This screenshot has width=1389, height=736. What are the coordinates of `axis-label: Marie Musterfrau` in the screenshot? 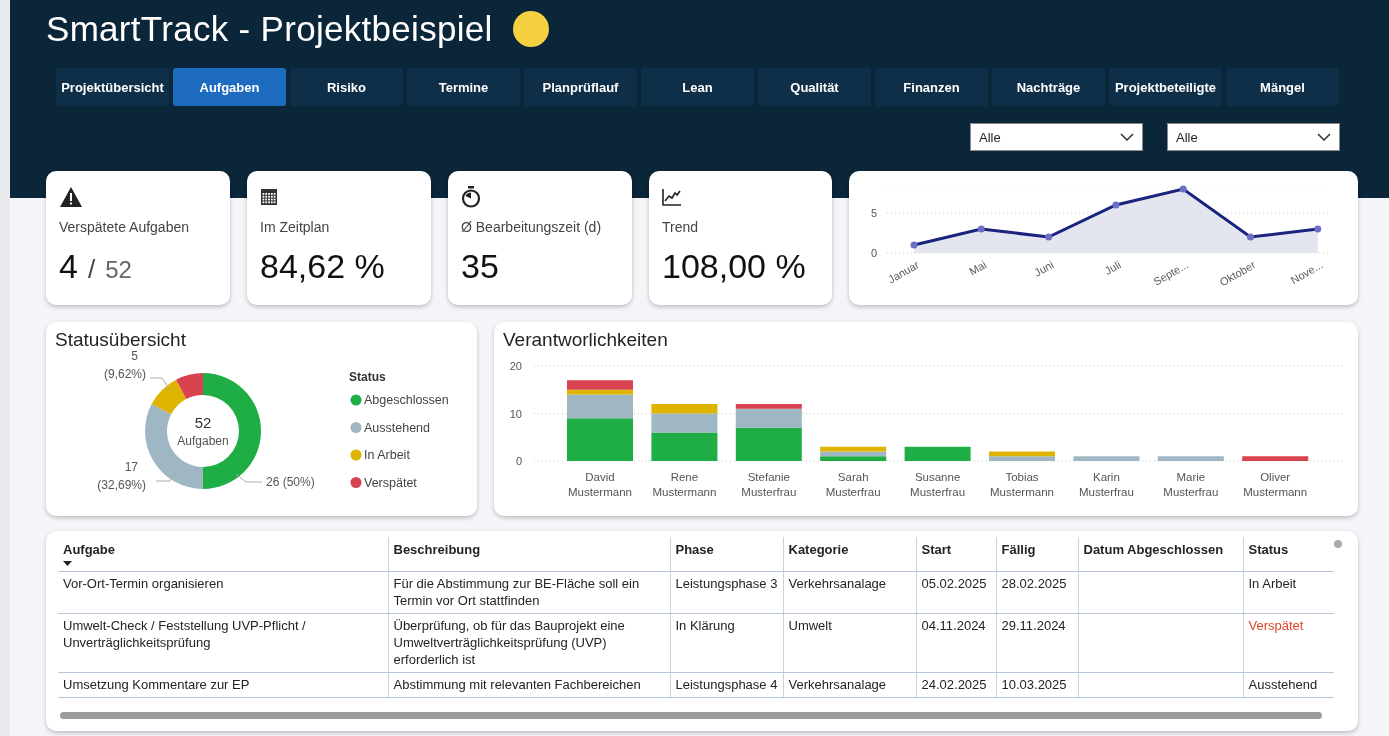 It's located at (1191, 484).